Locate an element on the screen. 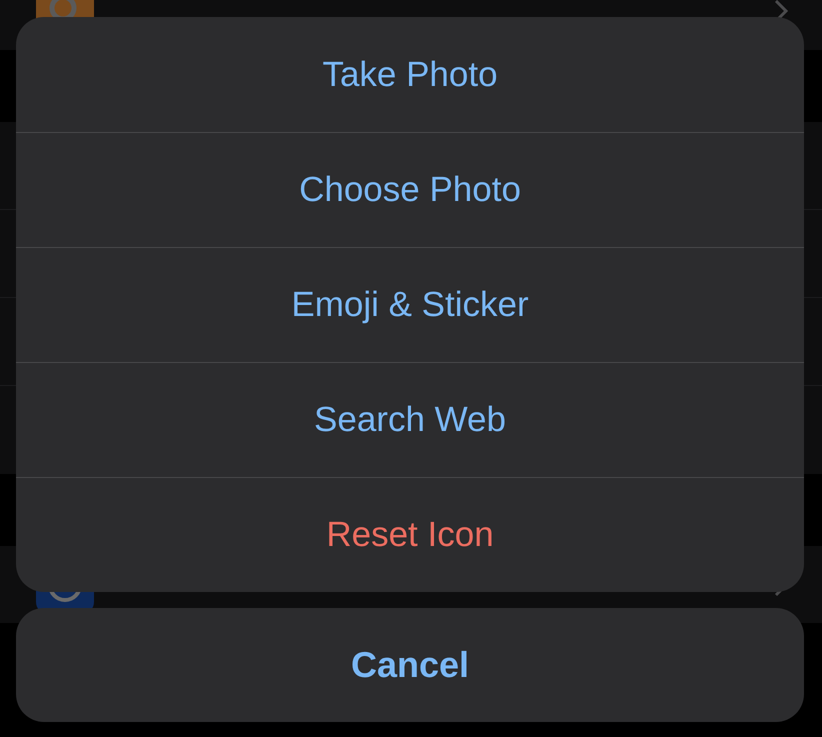 The height and width of the screenshot is (737, 822). action-button: Take Photo is located at coordinates (410, 74).